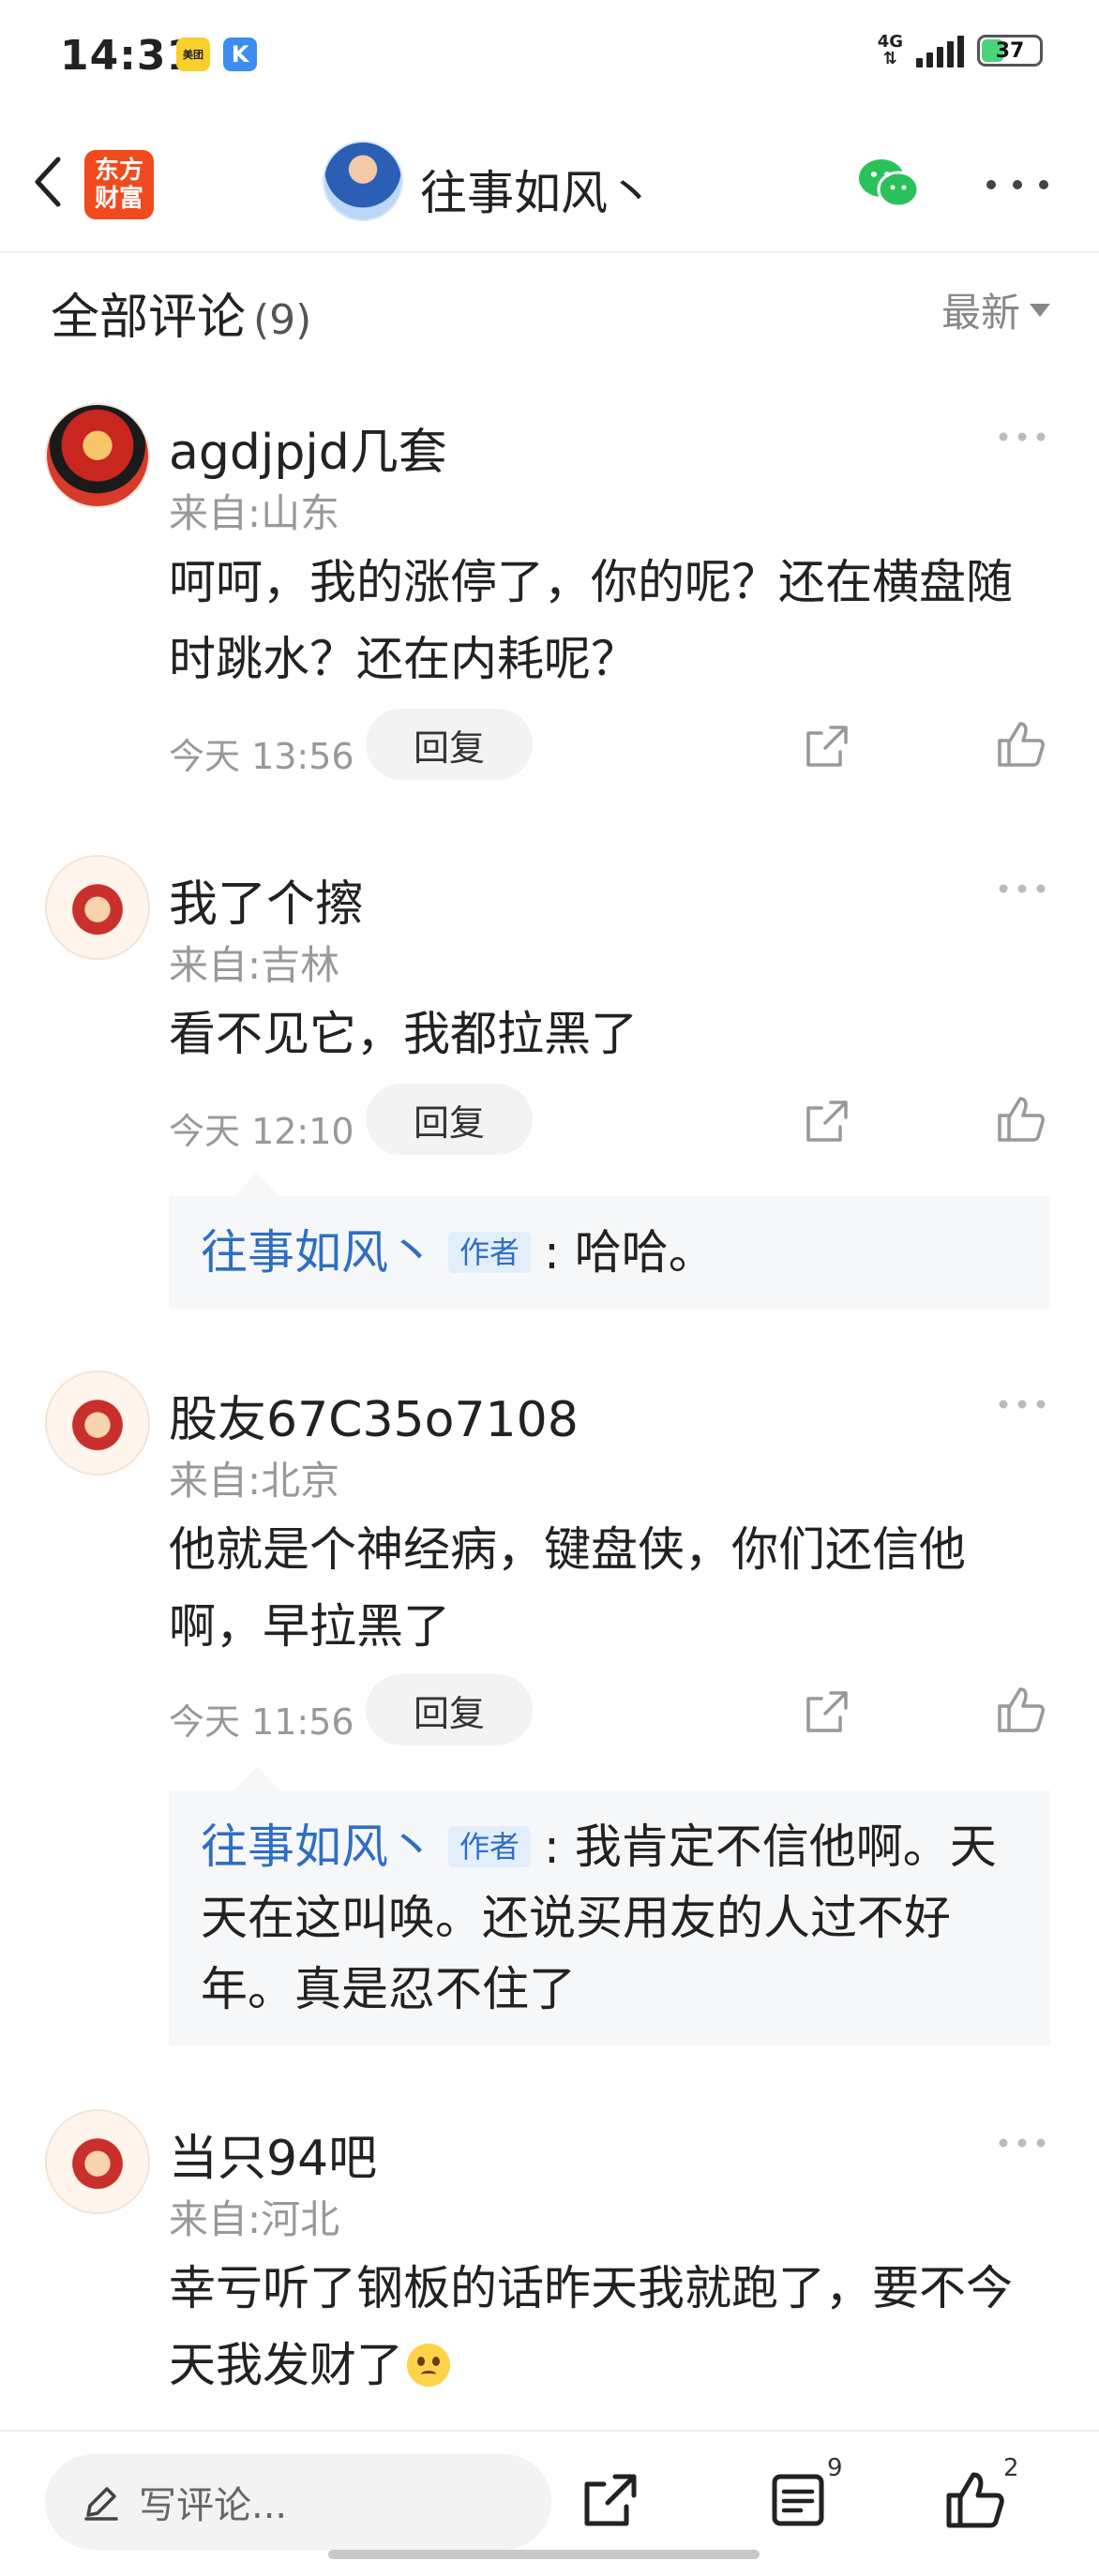 The image size is (1099, 2576). I want to click on meituan-app-icon: 美团, so click(193, 54).